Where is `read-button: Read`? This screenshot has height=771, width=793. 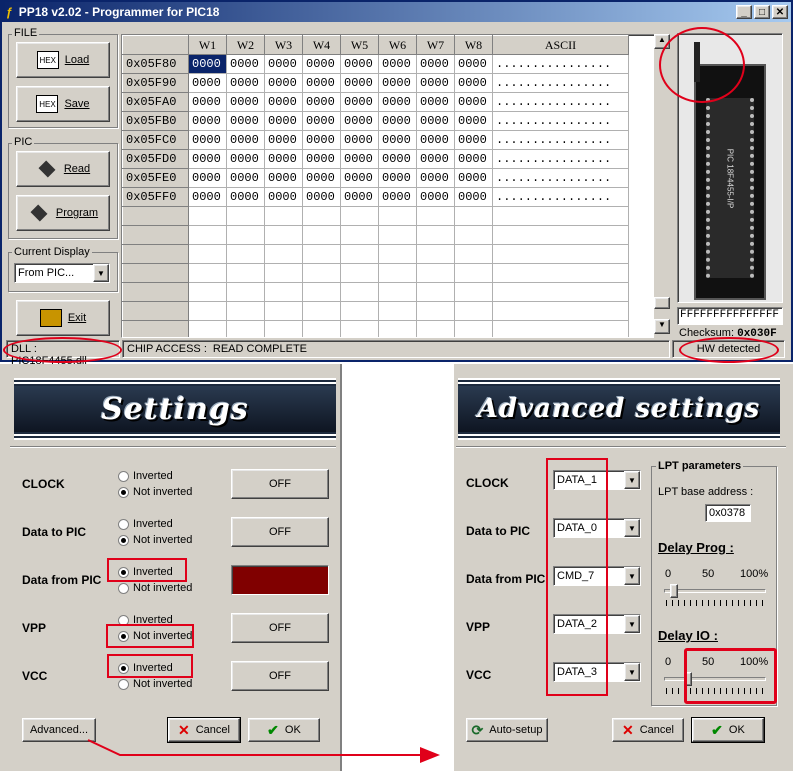 read-button: Read is located at coordinates (63, 169).